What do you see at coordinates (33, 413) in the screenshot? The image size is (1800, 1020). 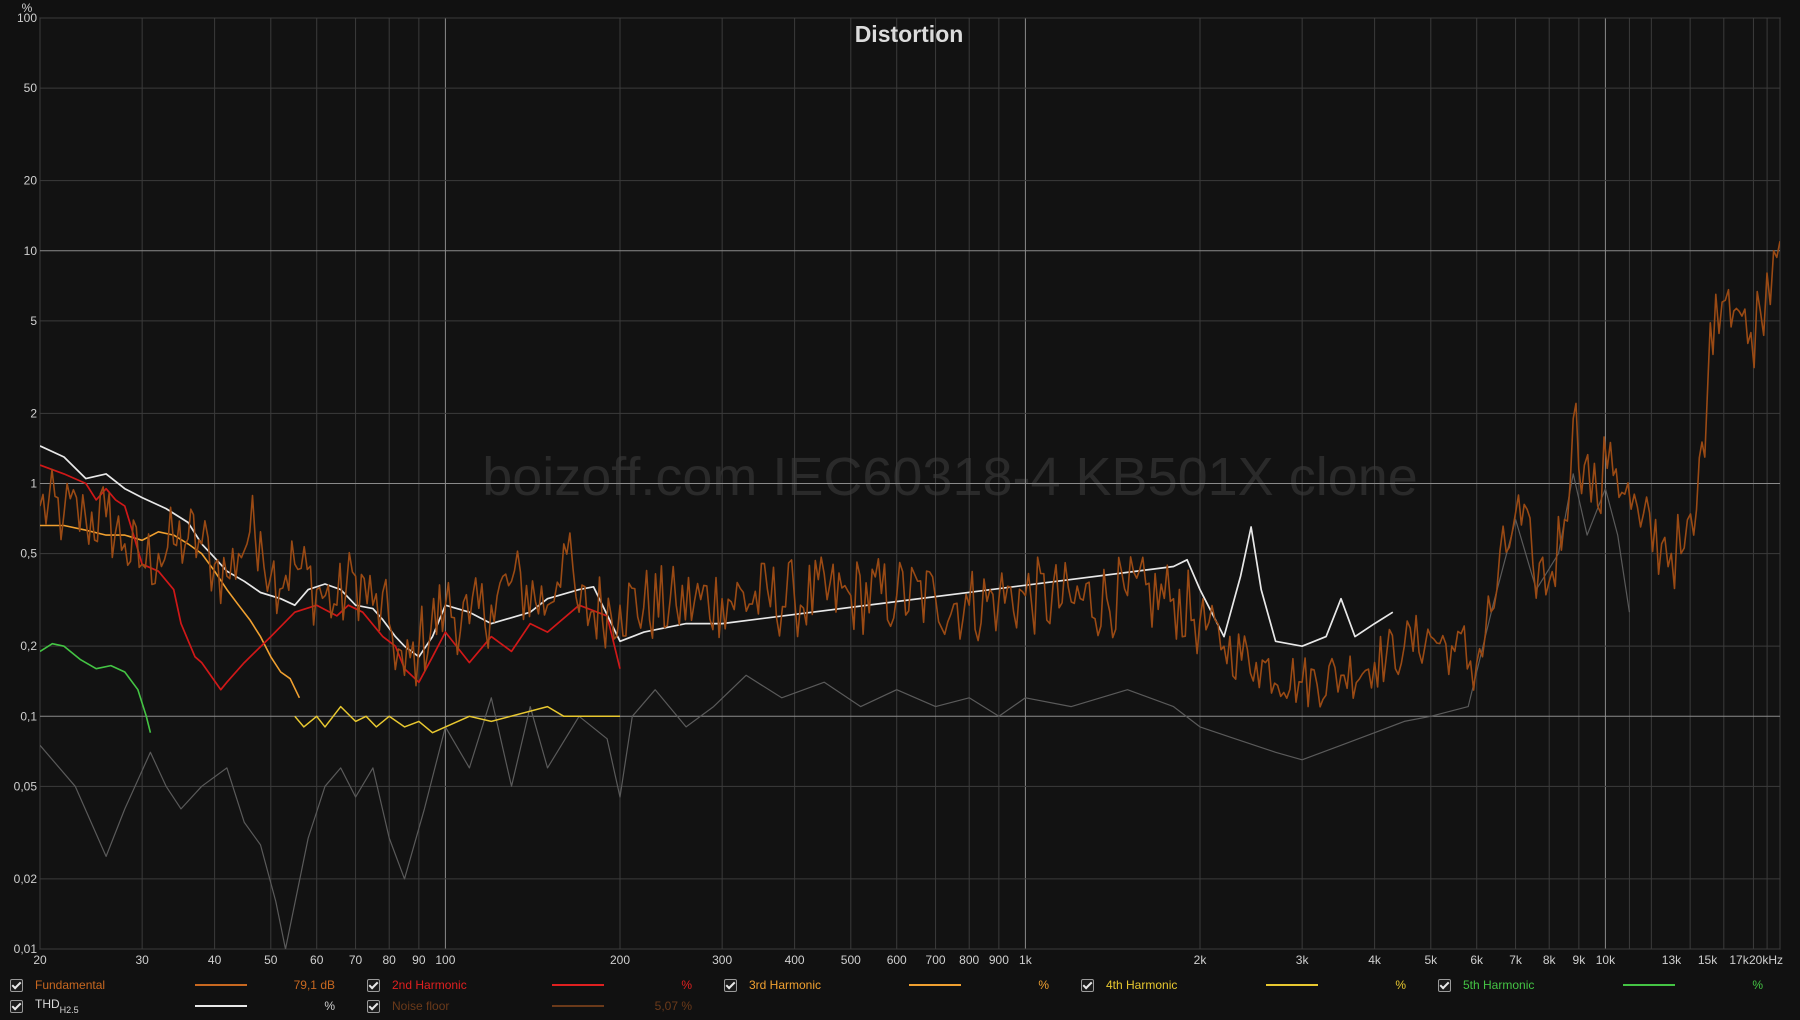 I see `y-tick-label: 2` at bounding box center [33, 413].